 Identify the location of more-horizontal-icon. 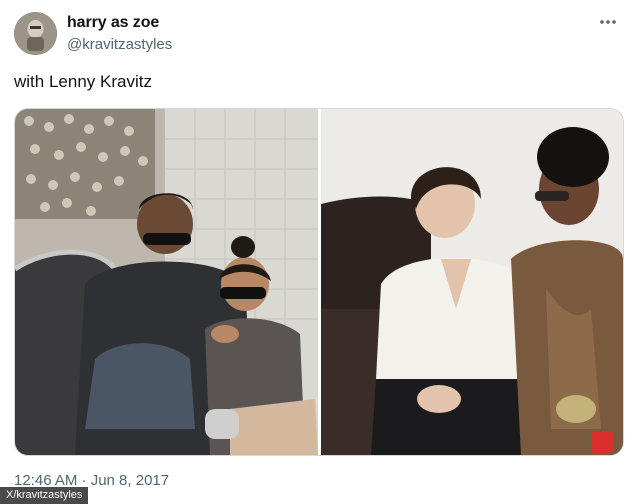
(608, 22).